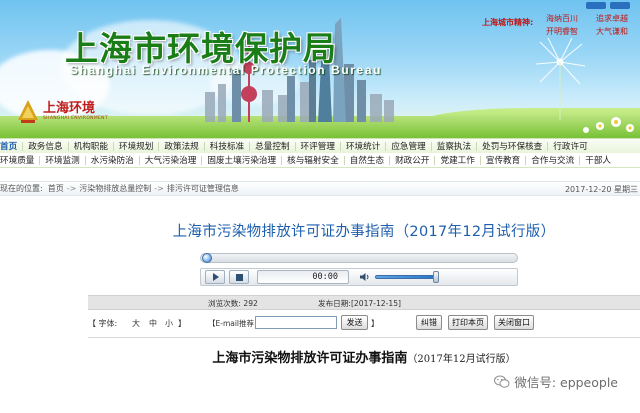 The width and height of the screenshot is (640, 413). What do you see at coordinates (364, 337) in the screenshot?
I see `divider` at bounding box center [364, 337].